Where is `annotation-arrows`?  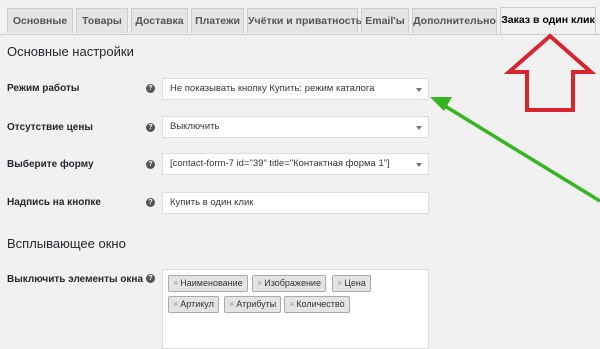
annotation-arrows is located at coordinates (515, 118).